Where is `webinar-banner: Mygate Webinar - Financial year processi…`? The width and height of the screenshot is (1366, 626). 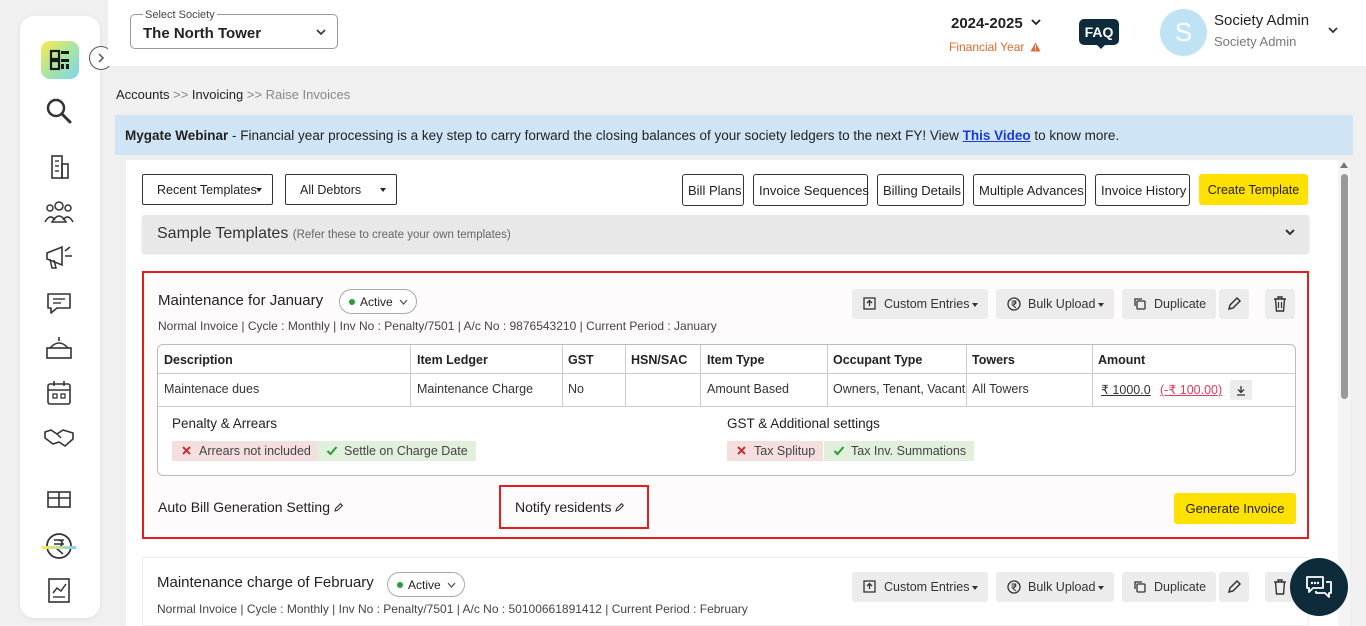 webinar-banner: Mygate Webinar - Financial year processi… is located at coordinates (734, 135).